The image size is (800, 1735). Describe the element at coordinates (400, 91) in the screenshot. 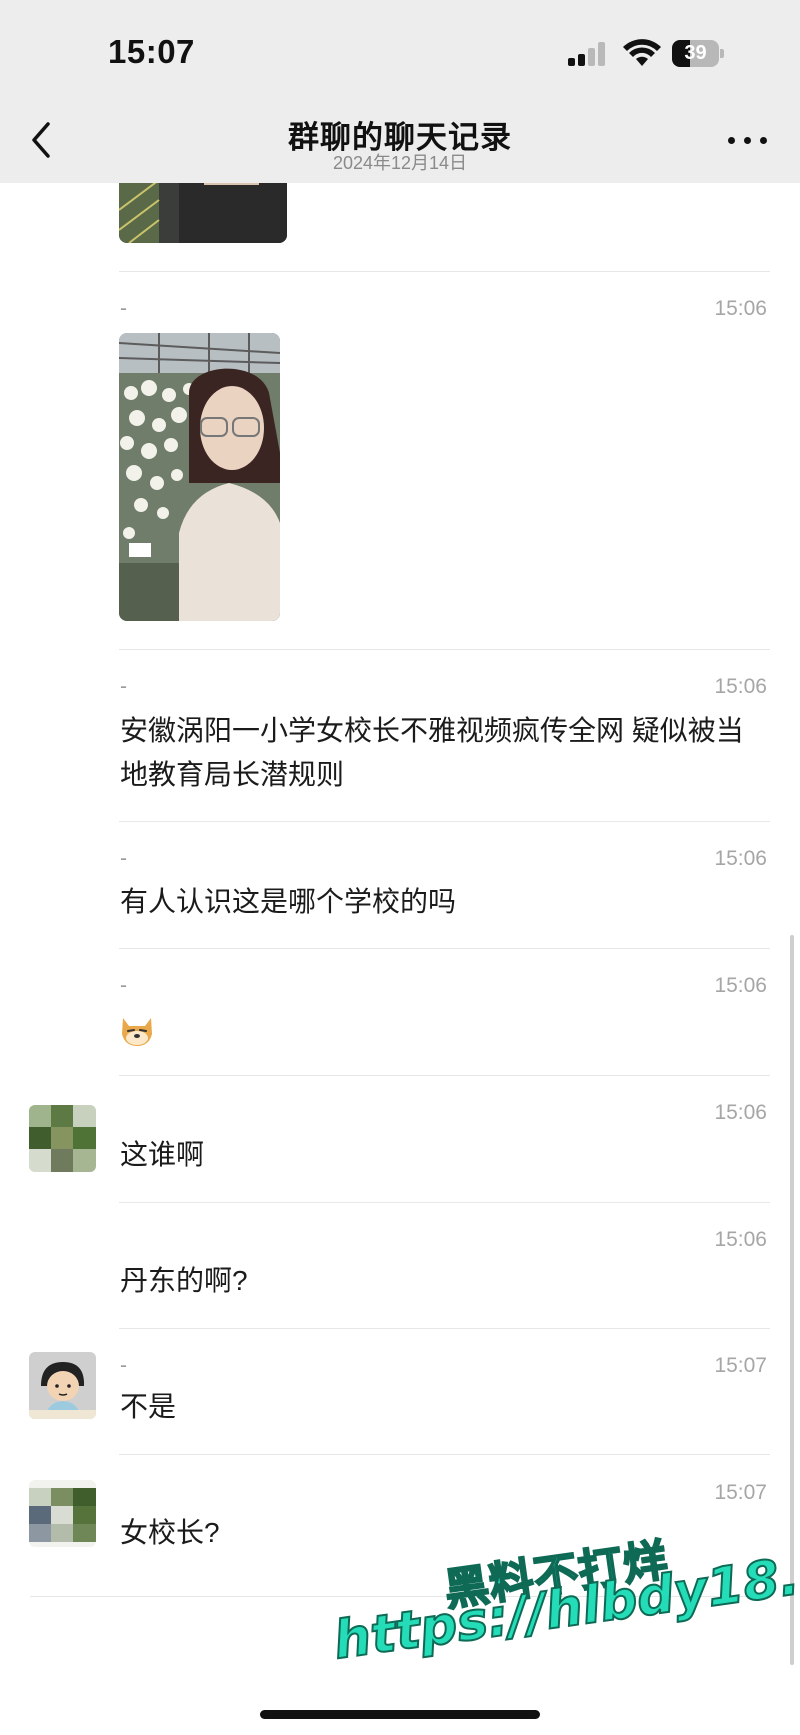

I see `top-bar: 15:07 39 群聊的聊天记录 2024年12月14日` at that location.